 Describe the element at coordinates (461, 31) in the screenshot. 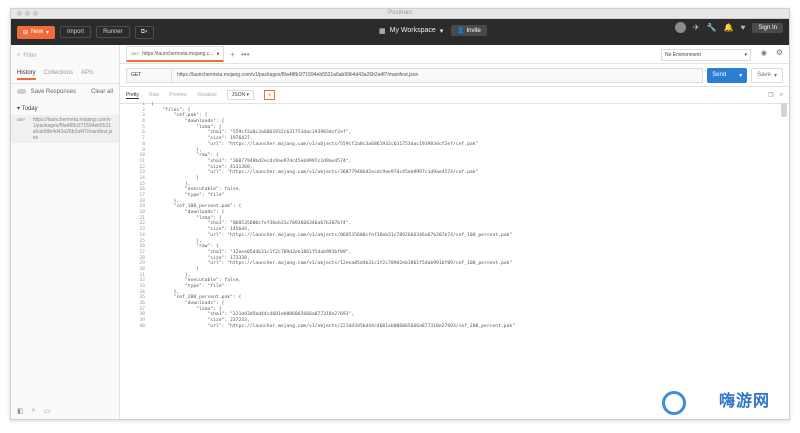

I see `user-plus-icon: 👤` at that location.